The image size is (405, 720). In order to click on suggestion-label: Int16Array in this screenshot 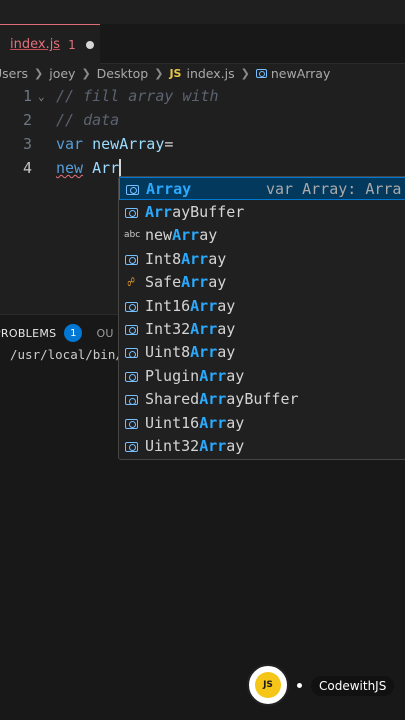, I will do `click(190, 306)`.